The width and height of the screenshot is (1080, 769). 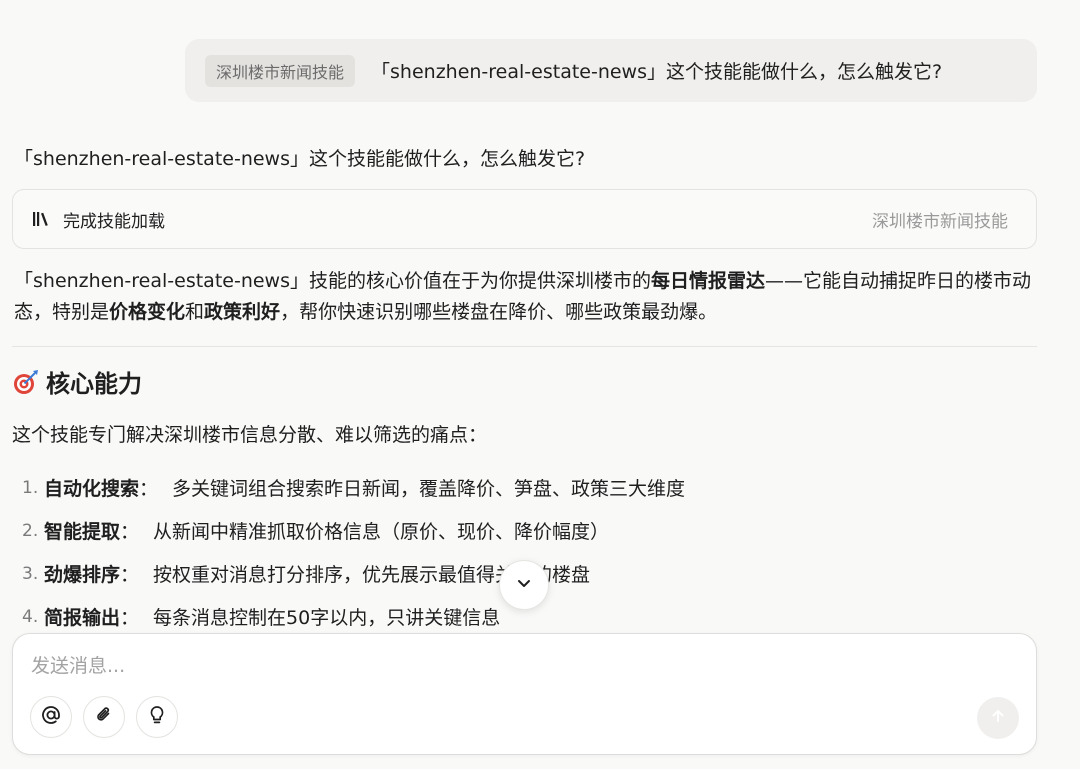 I want to click on paperclip-icon, so click(x=104, y=717).